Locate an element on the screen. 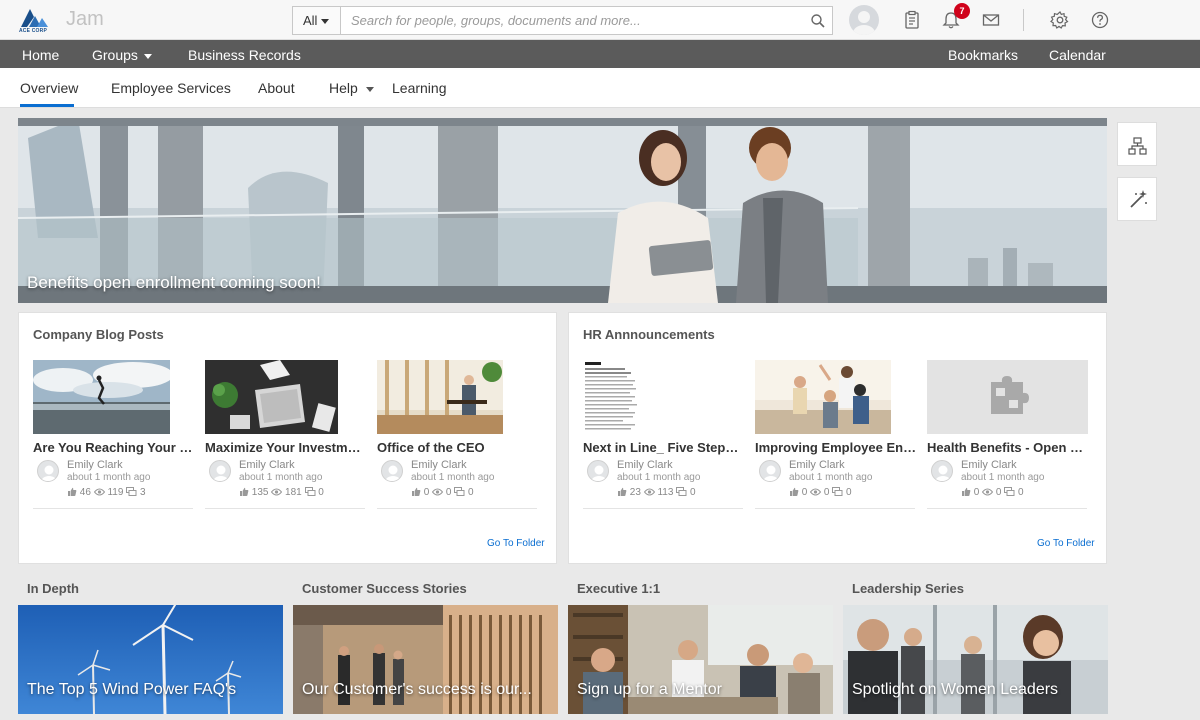 This screenshot has width=1200, height=720. clipboard-icon is located at coordinates (912, 20).